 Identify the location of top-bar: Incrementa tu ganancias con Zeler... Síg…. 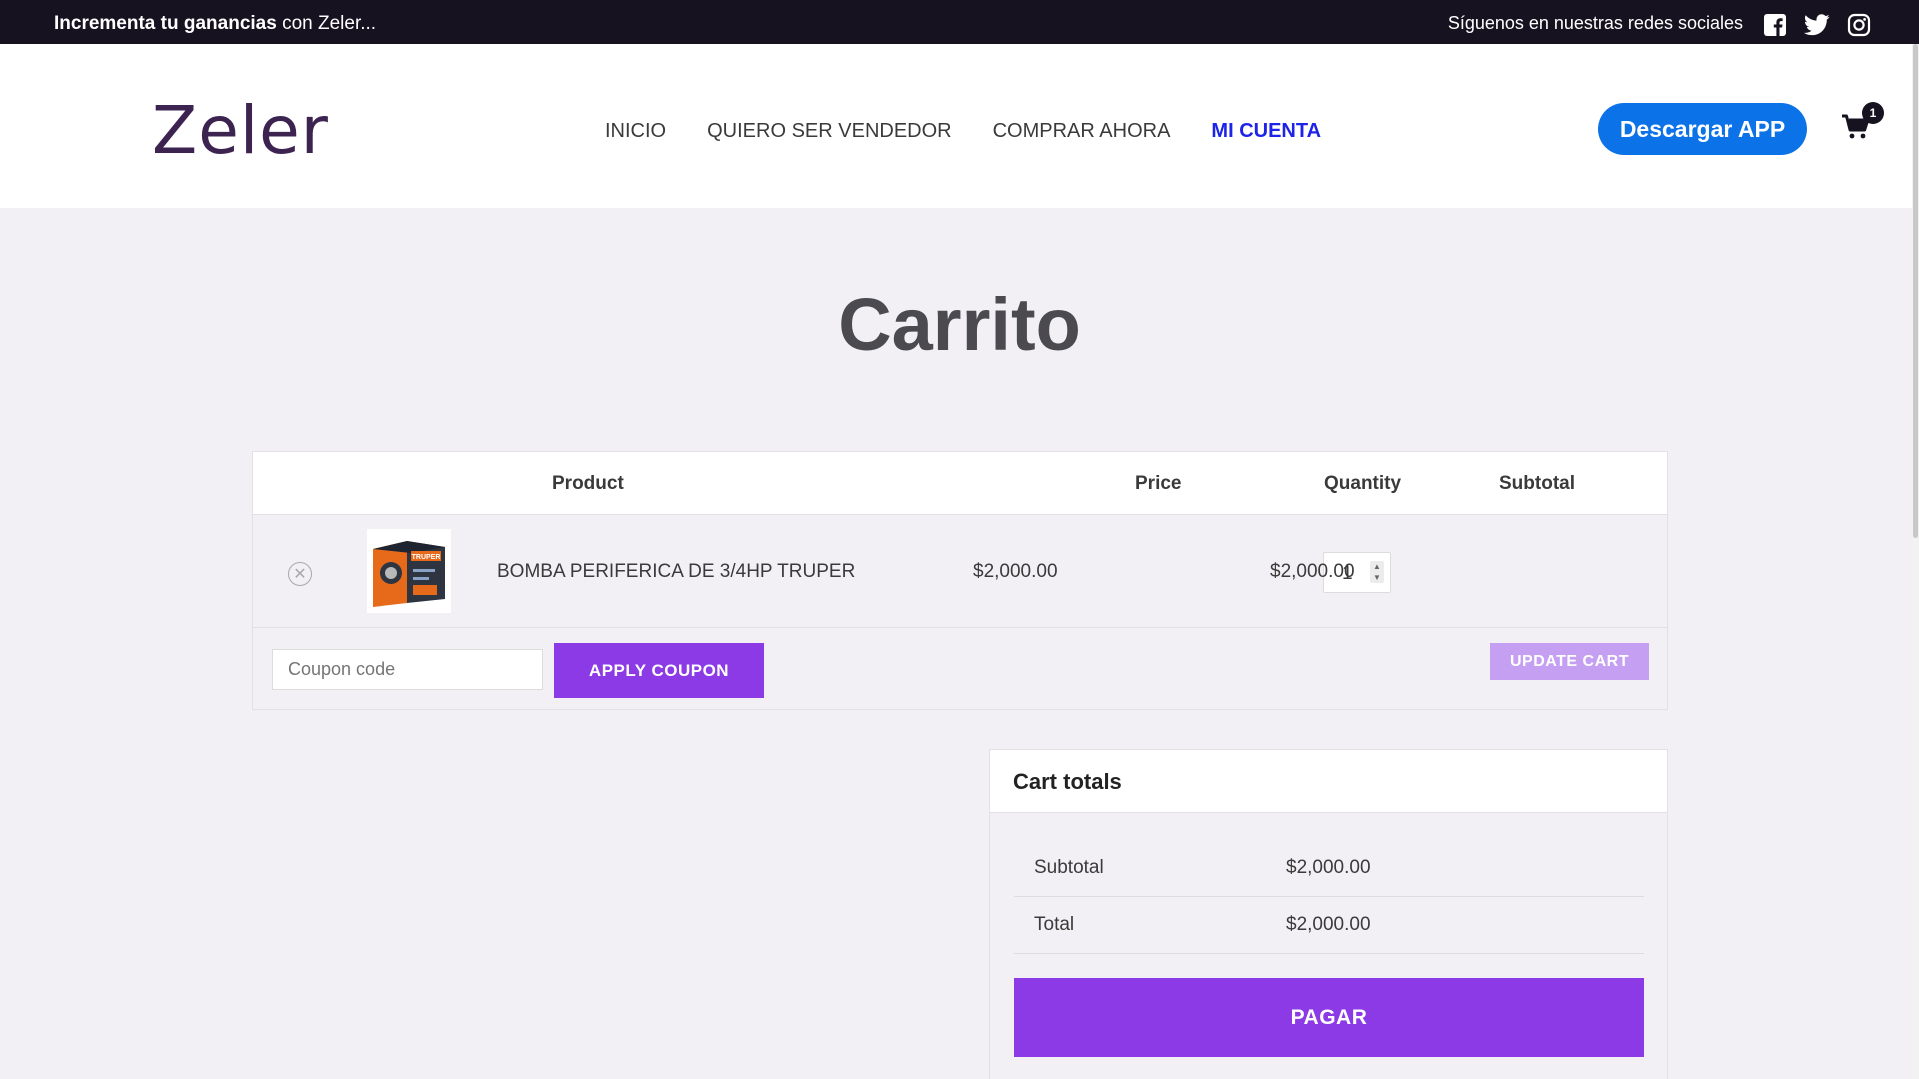
(959, 22).